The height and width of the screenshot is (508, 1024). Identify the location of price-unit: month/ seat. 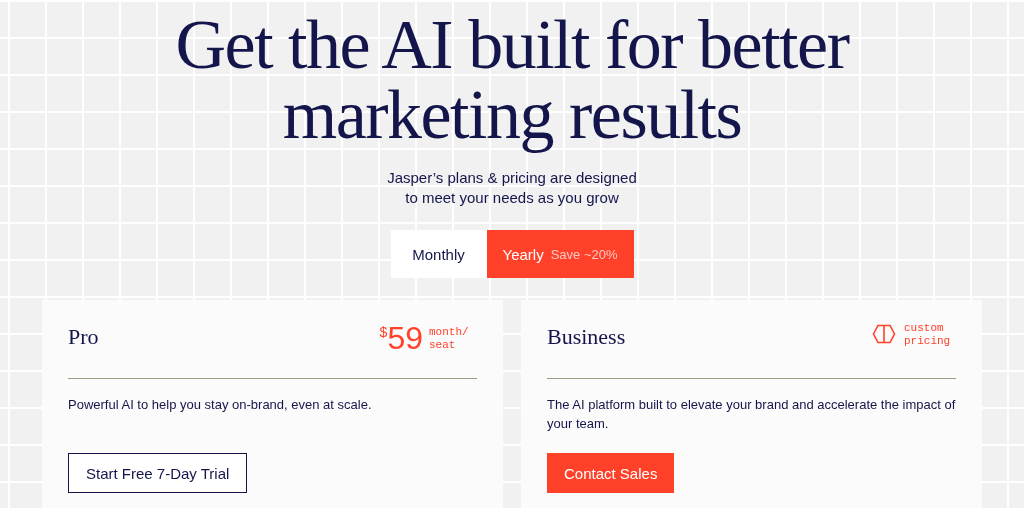
(449, 339).